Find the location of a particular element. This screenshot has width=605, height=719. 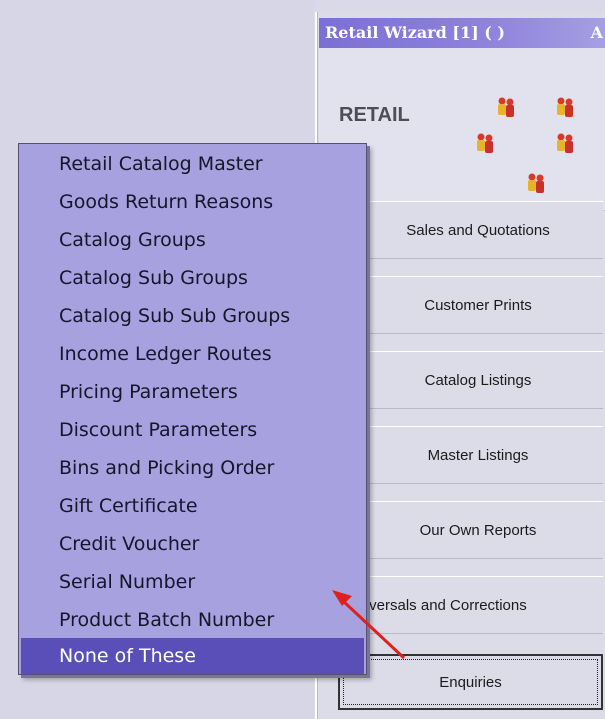

sales-and-quotations-button: Sales and Quotations is located at coordinates (478, 230).